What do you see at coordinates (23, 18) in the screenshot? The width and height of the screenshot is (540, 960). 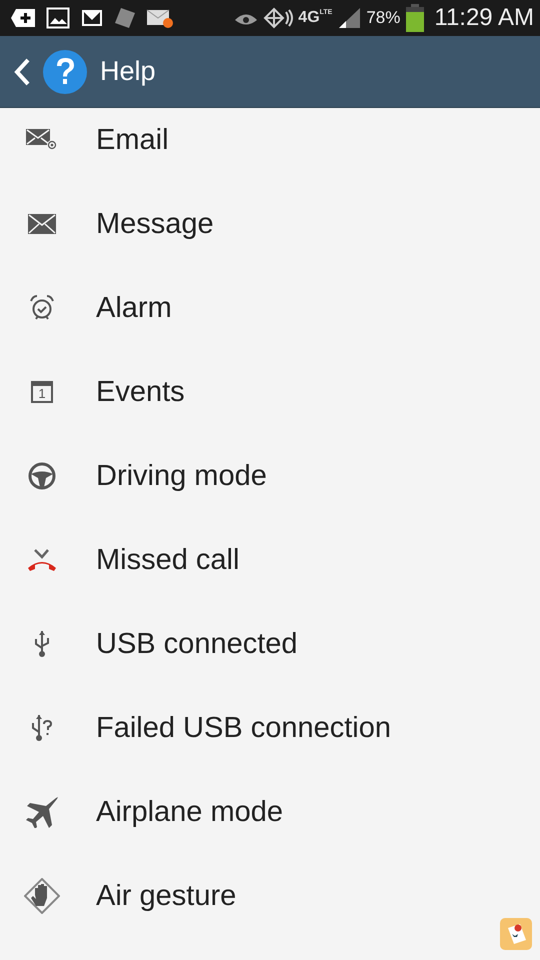 I see `plus-notification-icon` at bounding box center [23, 18].